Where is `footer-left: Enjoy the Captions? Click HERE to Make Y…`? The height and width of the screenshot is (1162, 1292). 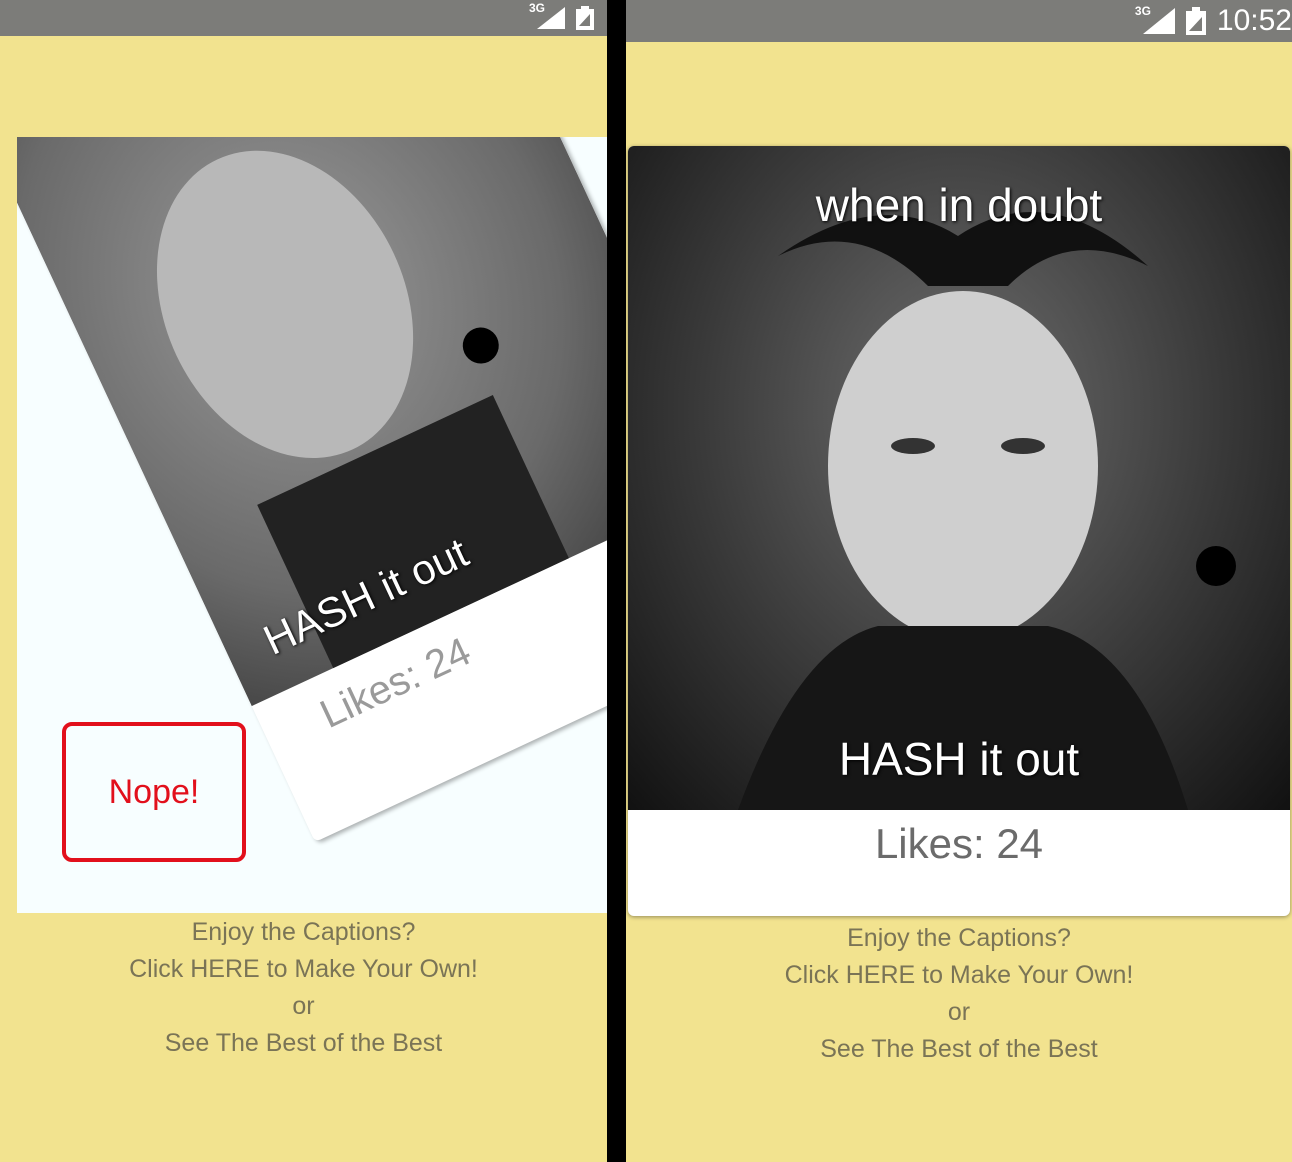 footer-left: Enjoy the Captions? Click HERE to Make Y… is located at coordinates (303, 988).